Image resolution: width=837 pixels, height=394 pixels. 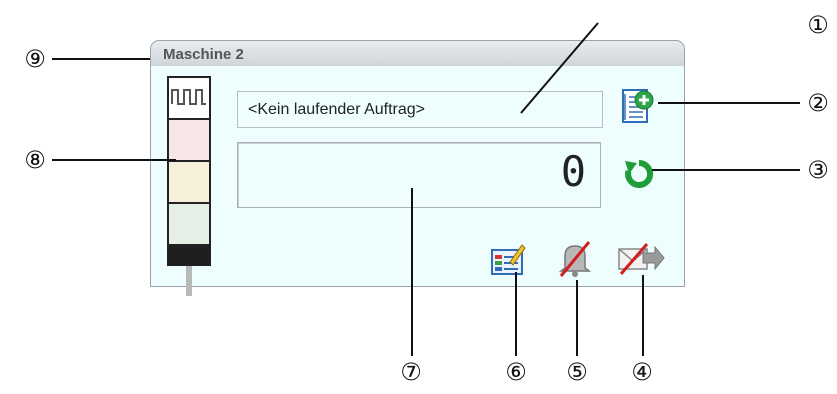 I want to click on callout-9: ⑨, so click(x=35, y=59).